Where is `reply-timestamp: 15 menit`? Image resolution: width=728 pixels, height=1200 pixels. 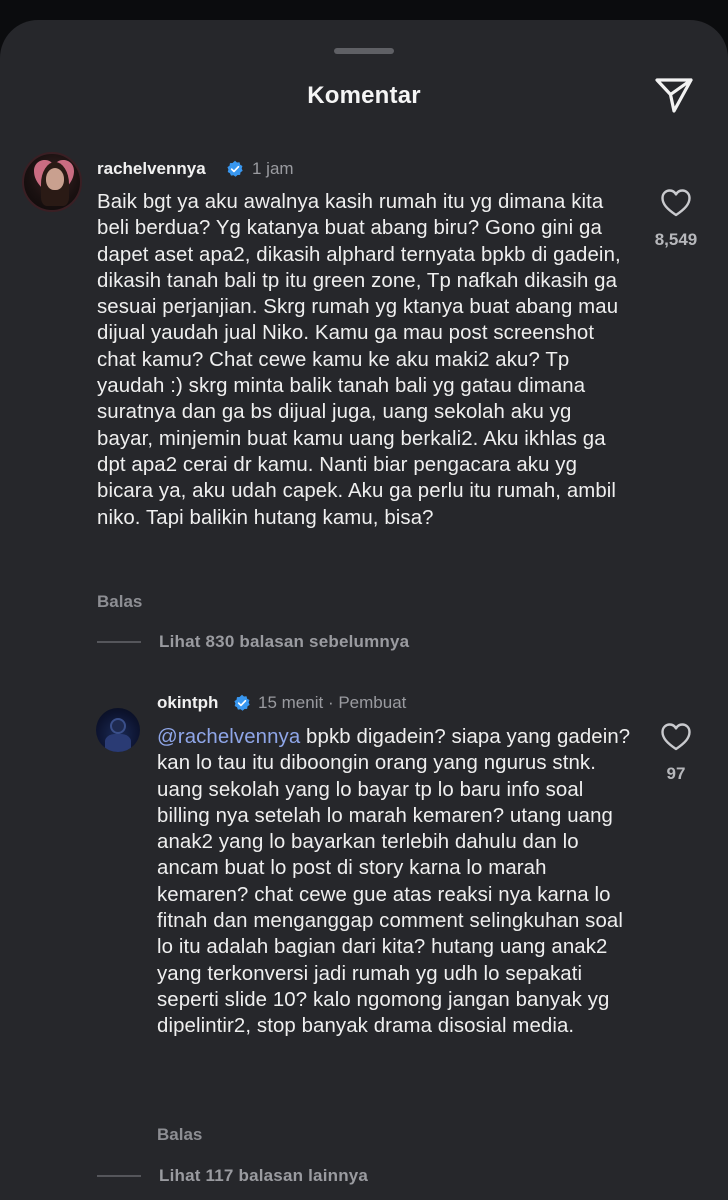
reply-timestamp: 15 menit is located at coordinates (291, 702).